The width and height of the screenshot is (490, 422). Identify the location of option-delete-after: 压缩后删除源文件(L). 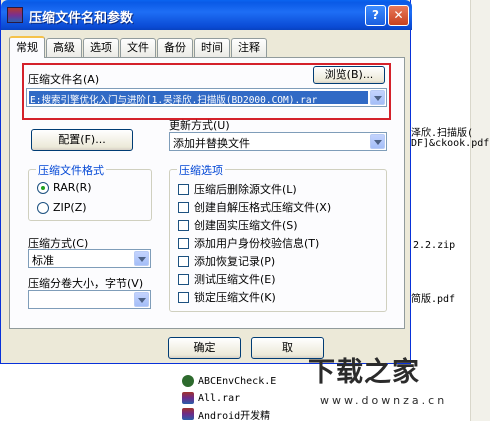
(237, 189).